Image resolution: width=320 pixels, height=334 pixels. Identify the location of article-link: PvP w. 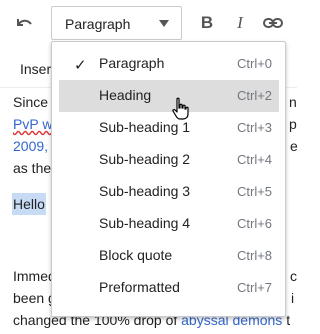
(32, 124).